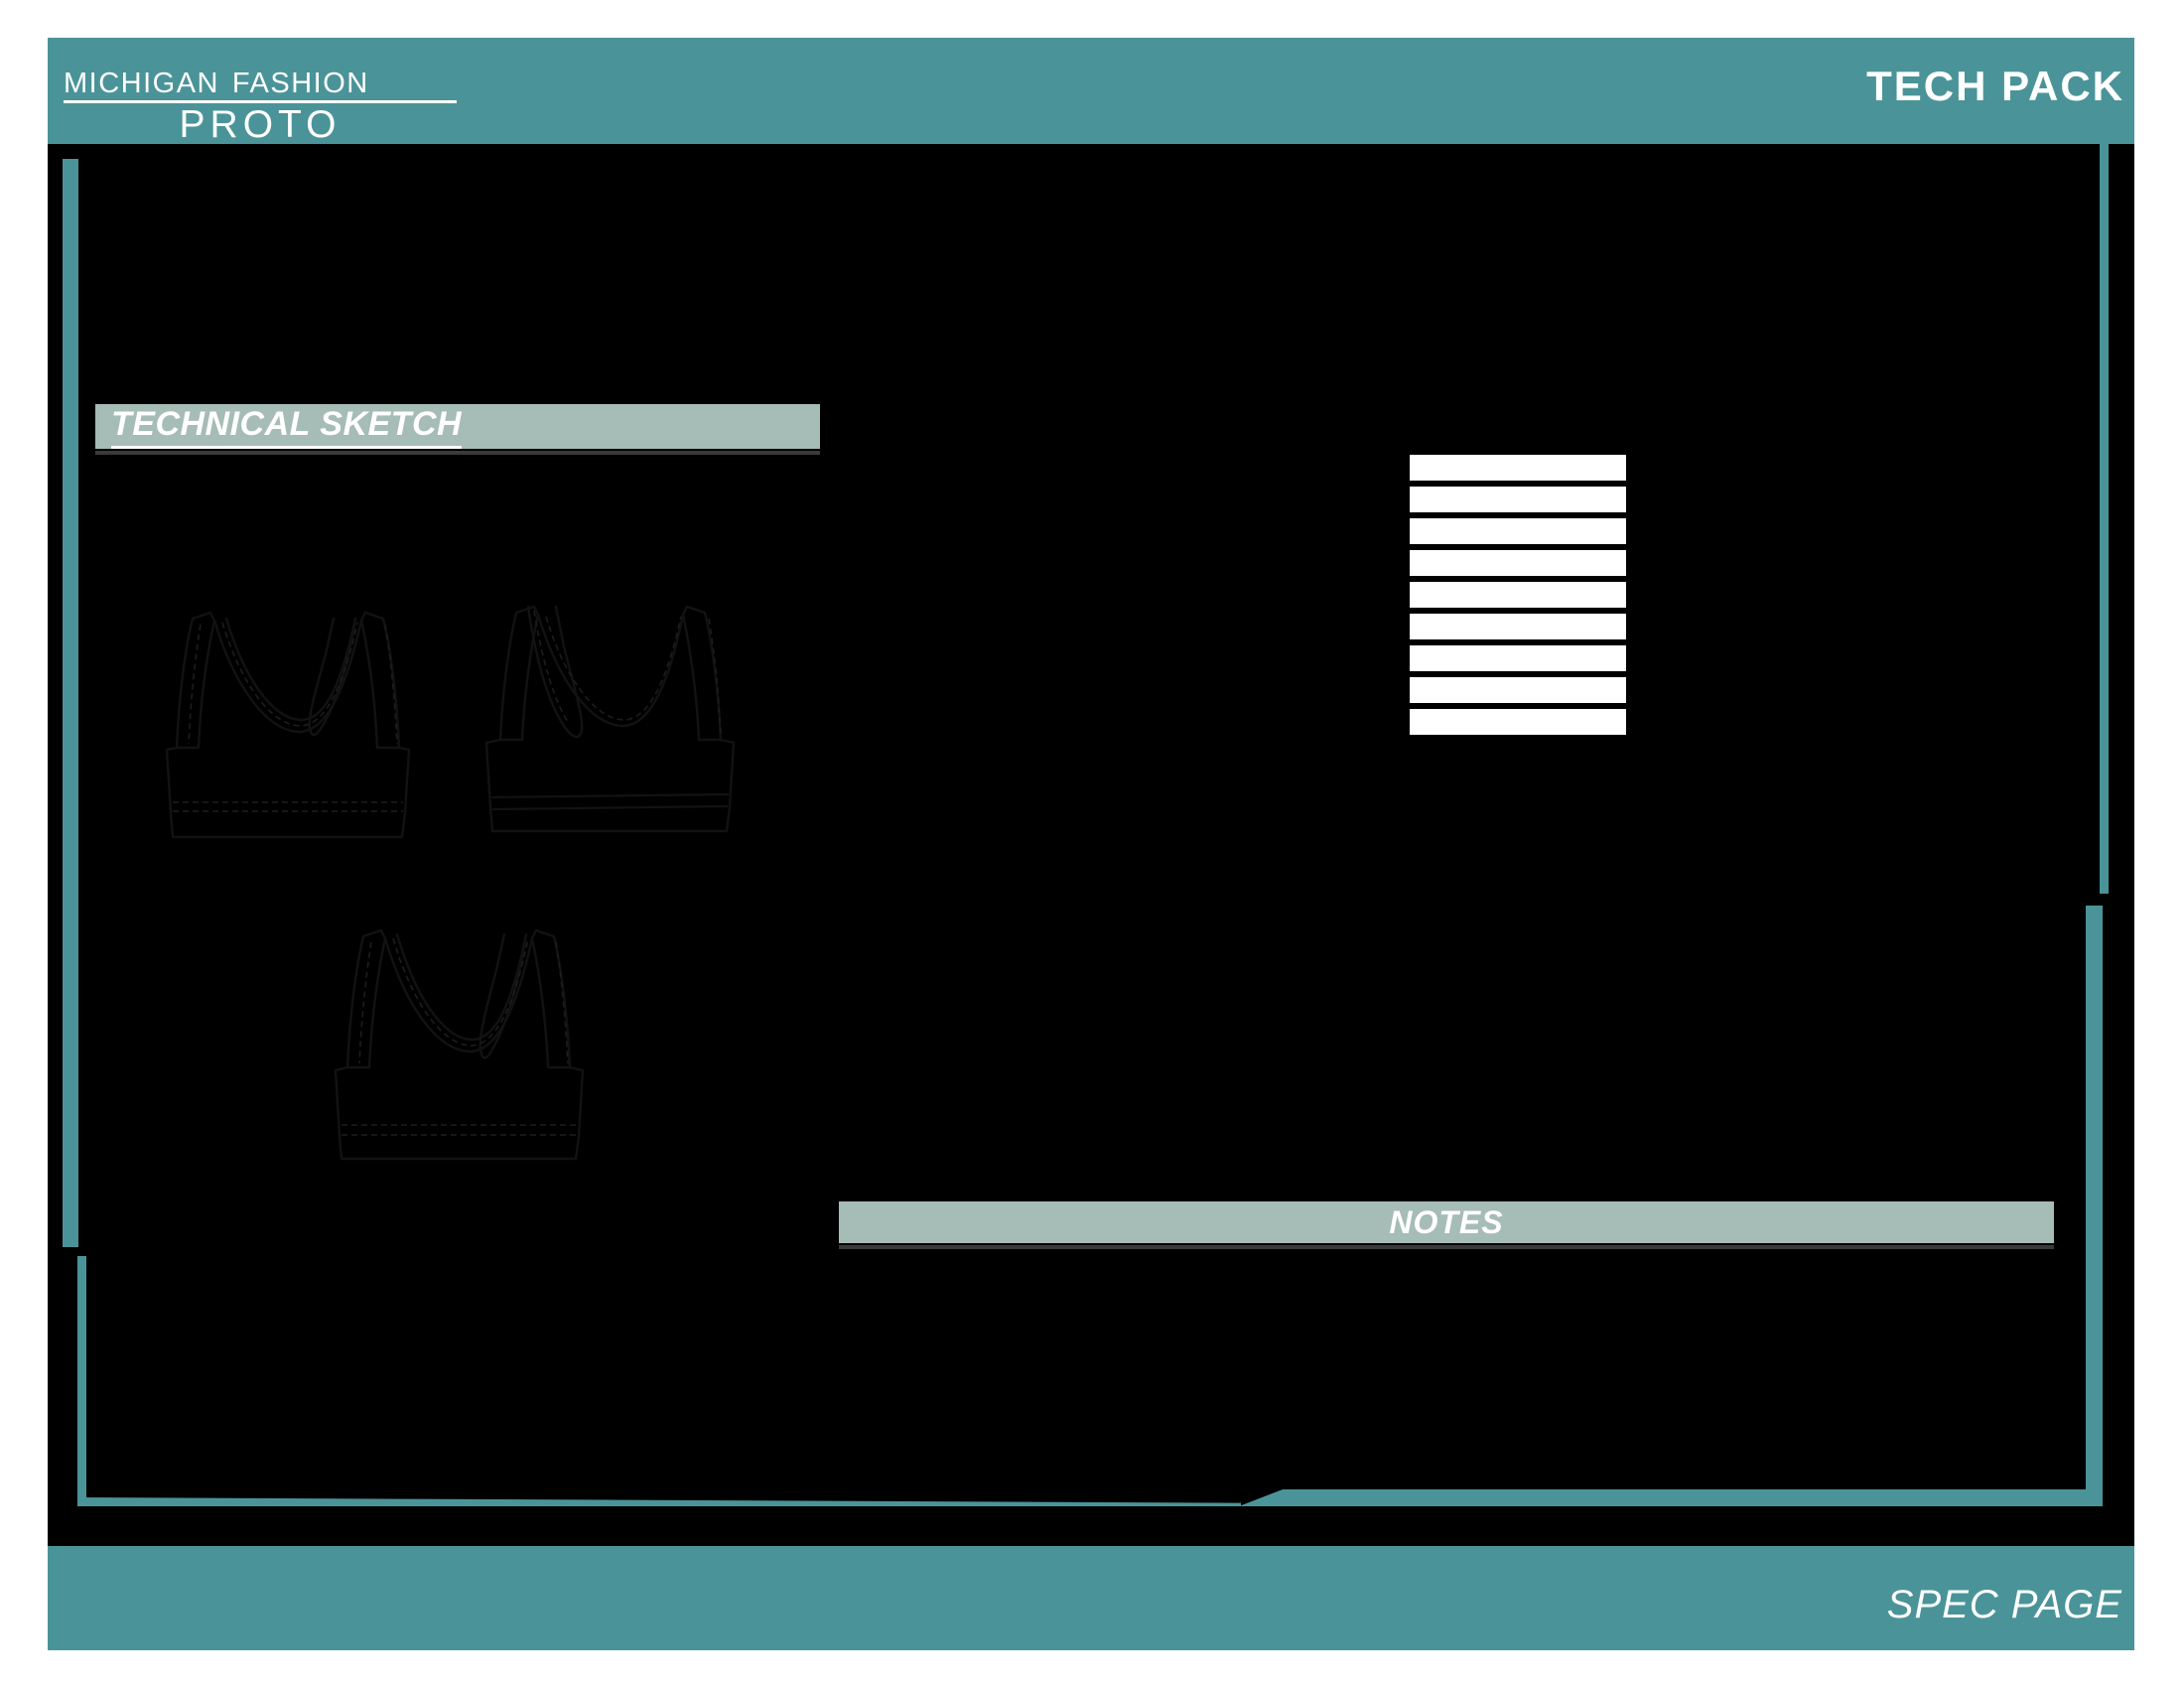 The height and width of the screenshot is (1688, 2184). I want to click on technical-sketch-banner: TECHNICAL SKETCH, so click(457, 426).